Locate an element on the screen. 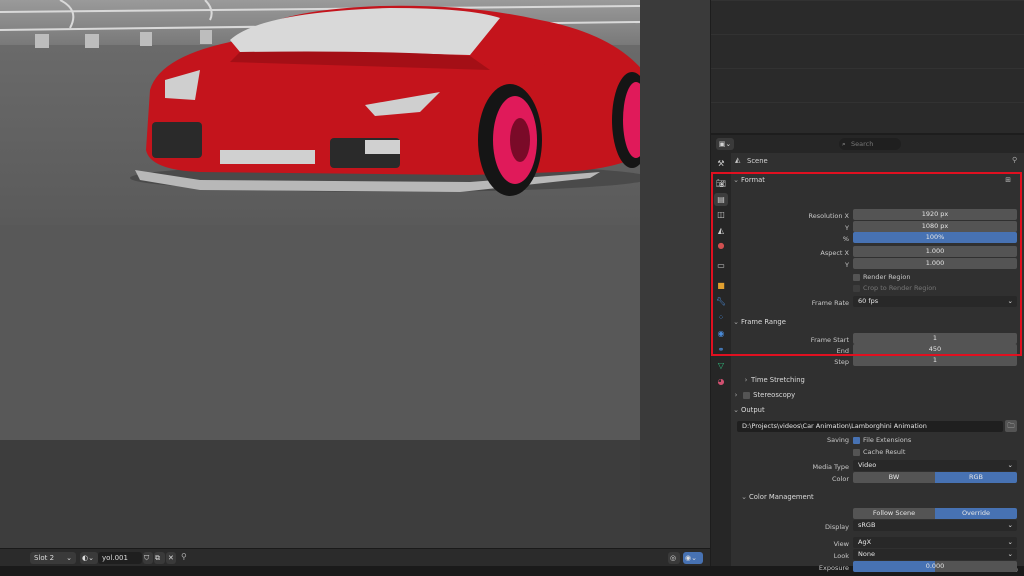 Image resolution: width=1024 pixels, height=576 pixels. tool-tab-icon: ⚒ is located at coordinates (721, 163).